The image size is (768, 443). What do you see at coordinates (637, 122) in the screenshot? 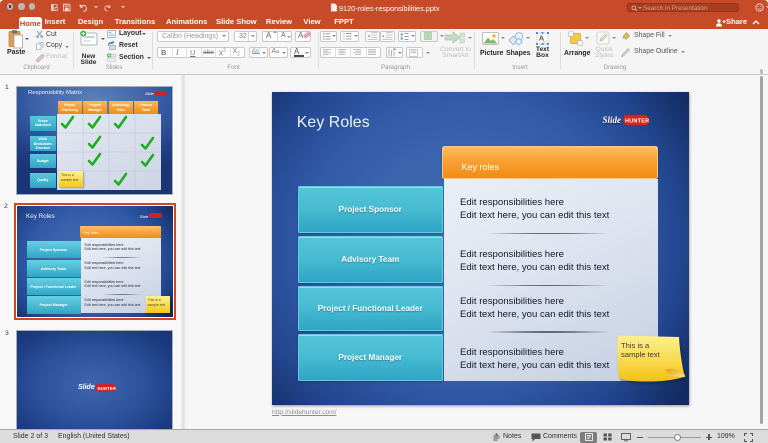
I see `svg-text: HUNTER` at bounding box center [637, 122].